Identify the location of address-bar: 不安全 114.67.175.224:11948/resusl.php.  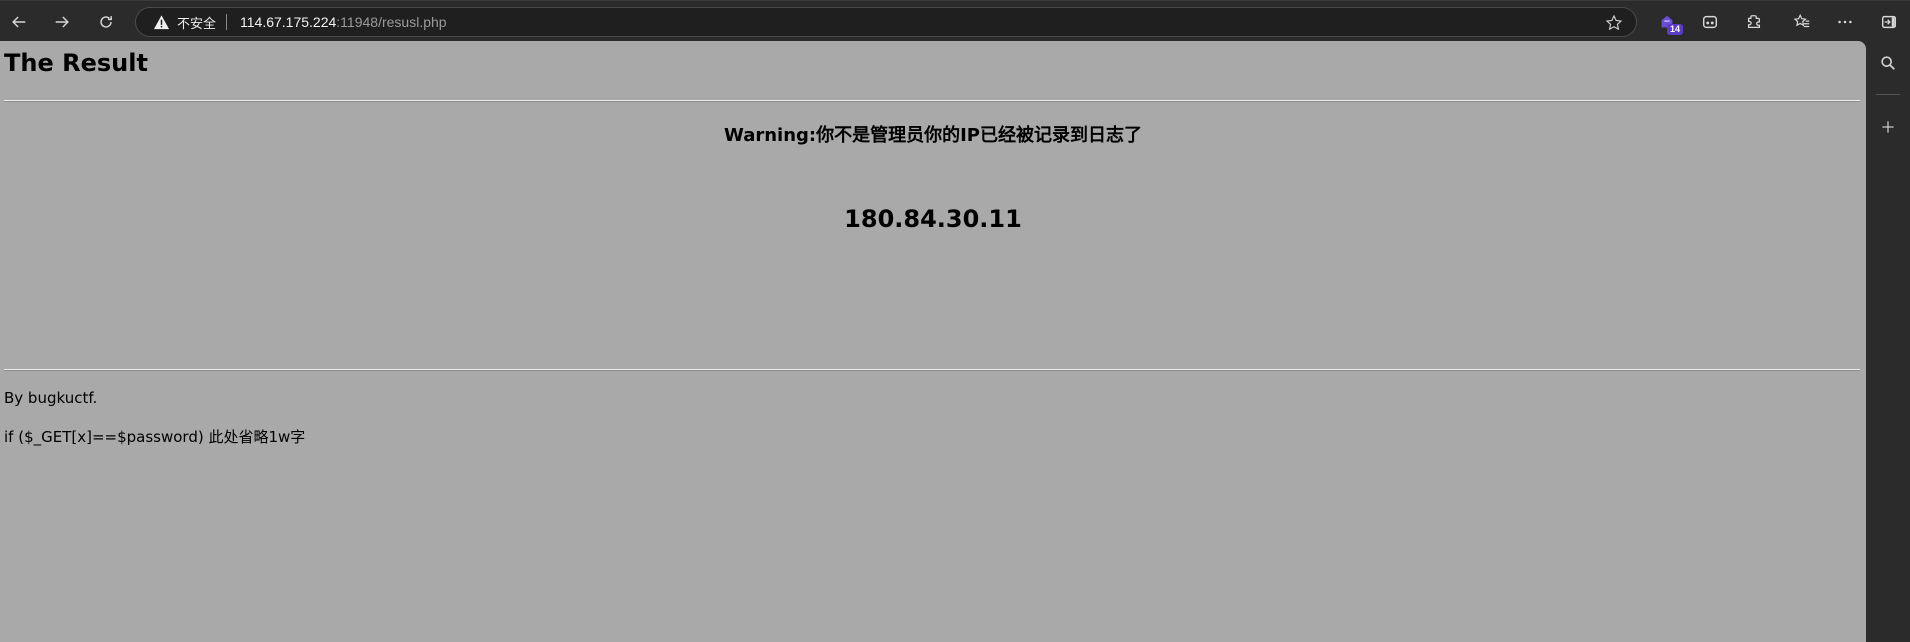
(886, 22).